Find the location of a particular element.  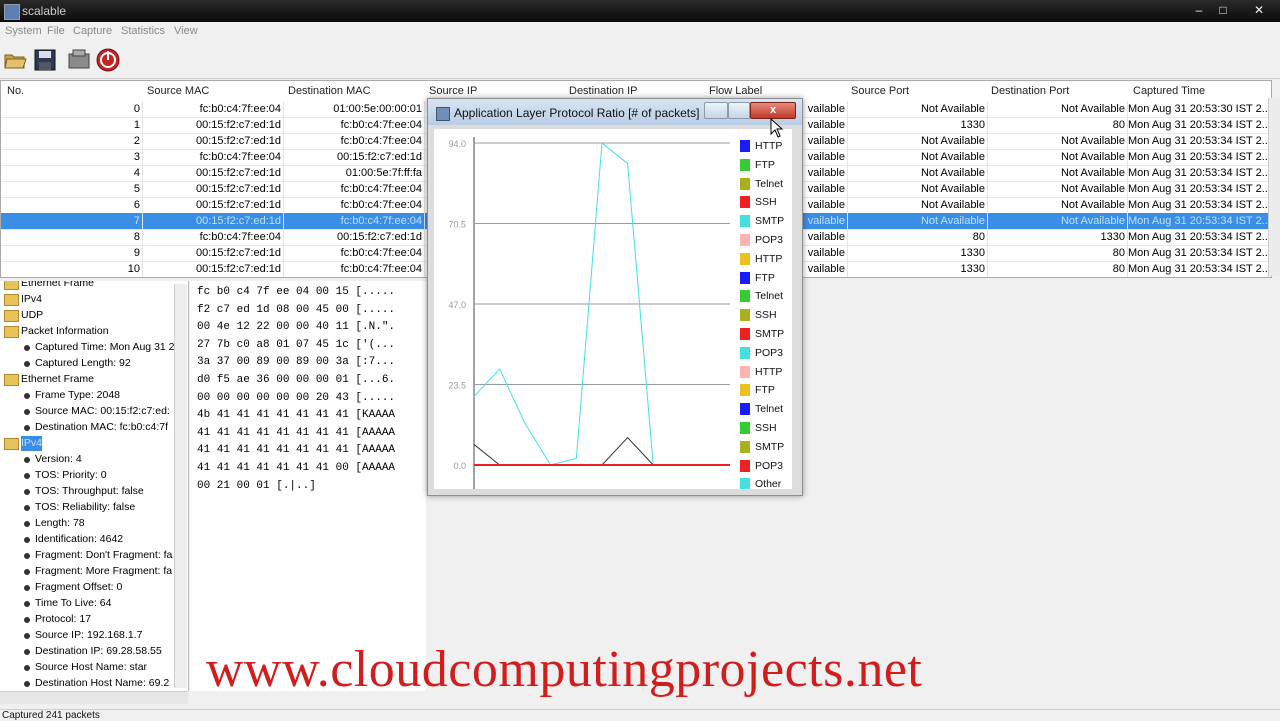

col-source-port: Source Port is located at coordinates (880, 90).